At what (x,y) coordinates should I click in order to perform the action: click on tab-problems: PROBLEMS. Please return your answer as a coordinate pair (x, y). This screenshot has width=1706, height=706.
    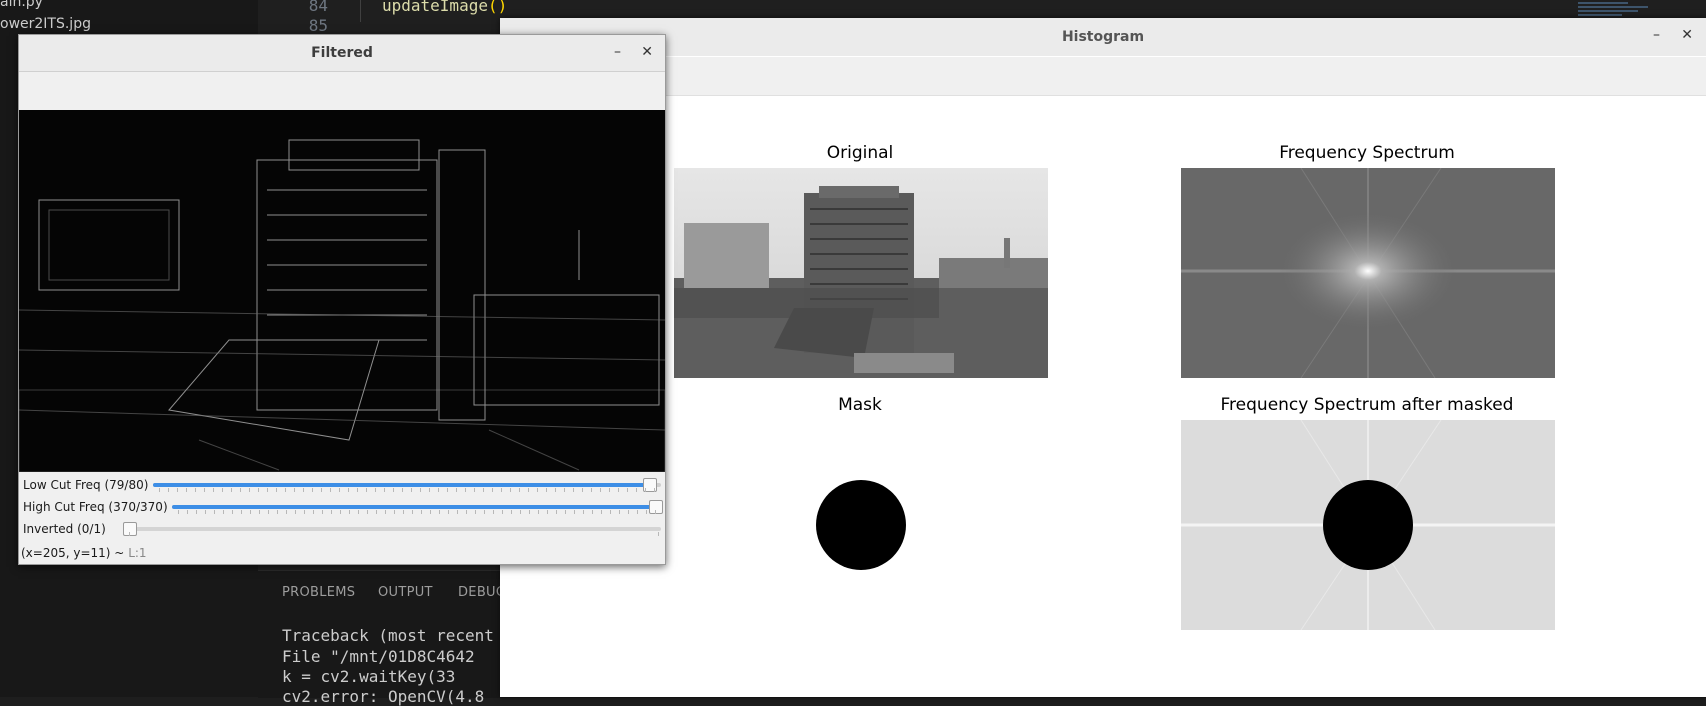
    Looking at the image, I should click on (318, 592).